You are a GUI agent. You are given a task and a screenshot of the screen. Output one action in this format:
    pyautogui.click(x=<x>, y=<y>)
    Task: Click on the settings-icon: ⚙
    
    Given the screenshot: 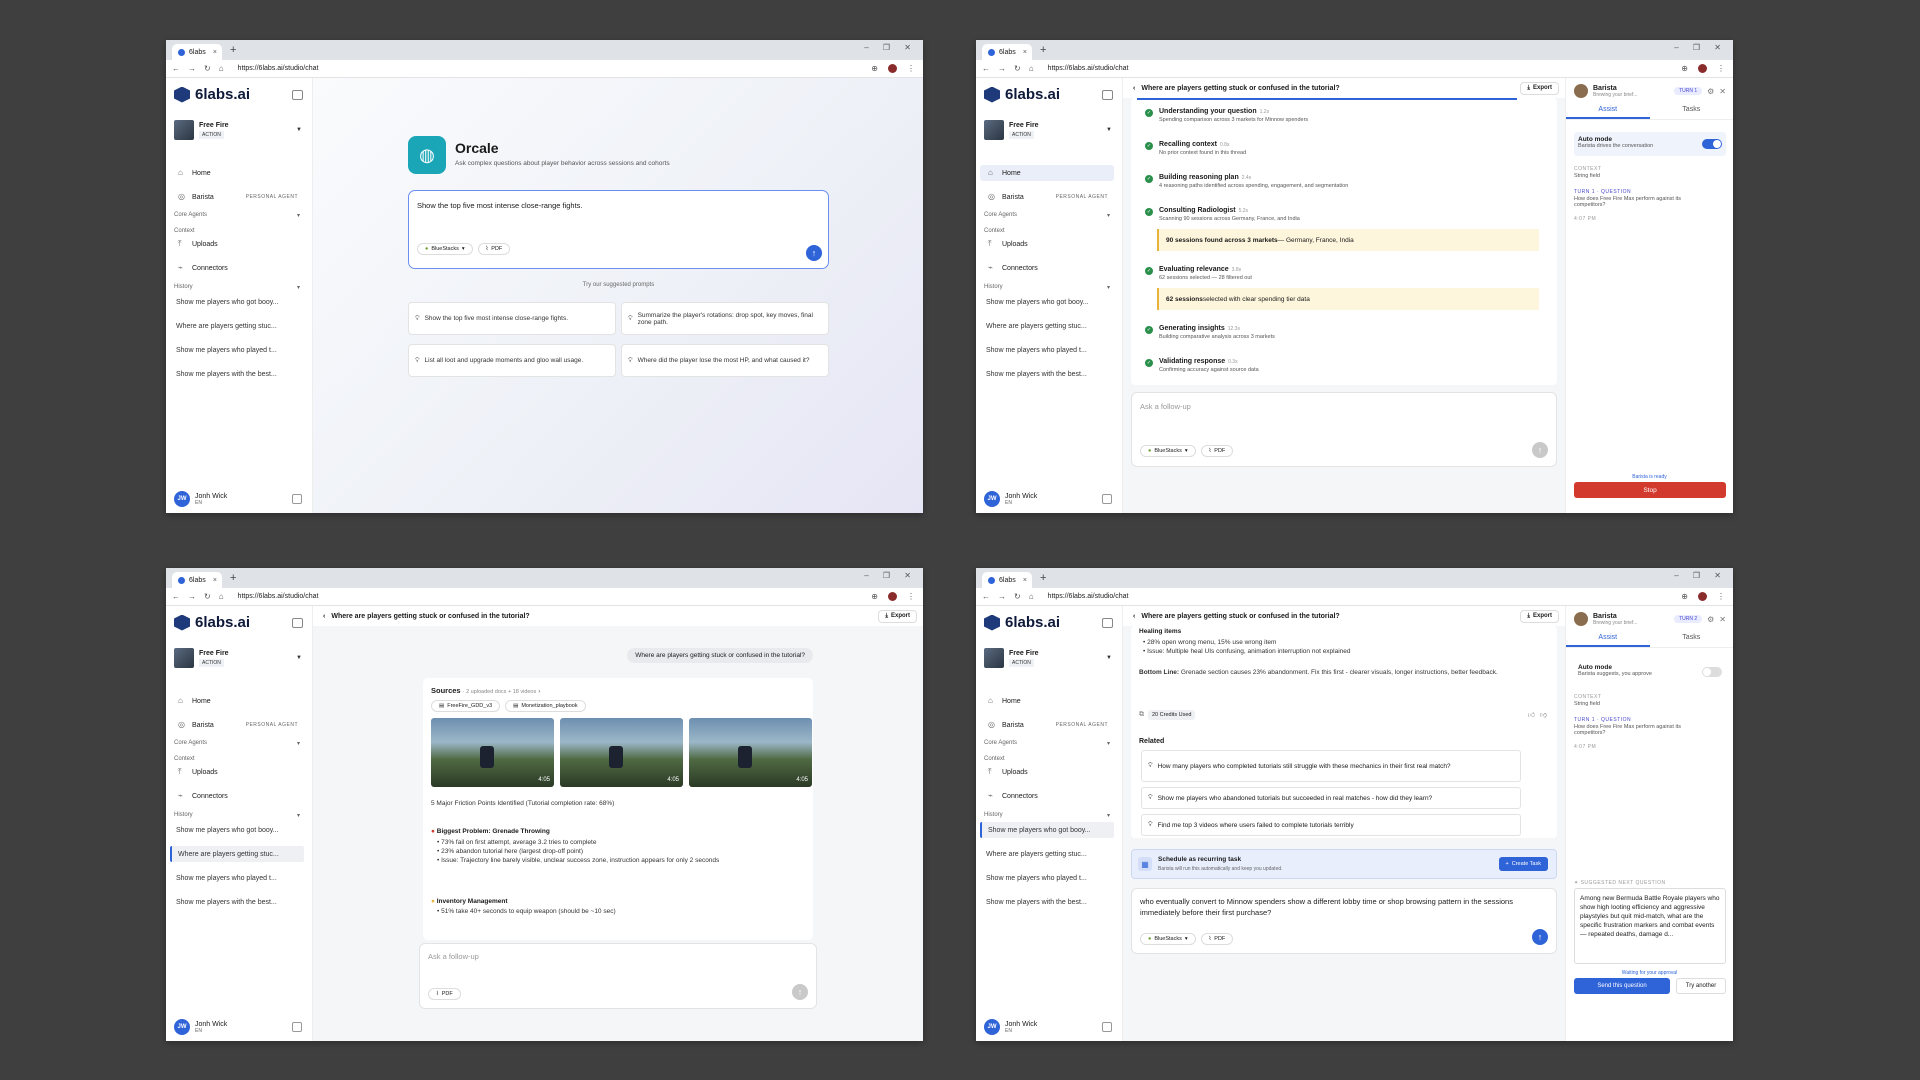 What is the action you would take?
    pyautogui.click(x=1710, y=619)
    